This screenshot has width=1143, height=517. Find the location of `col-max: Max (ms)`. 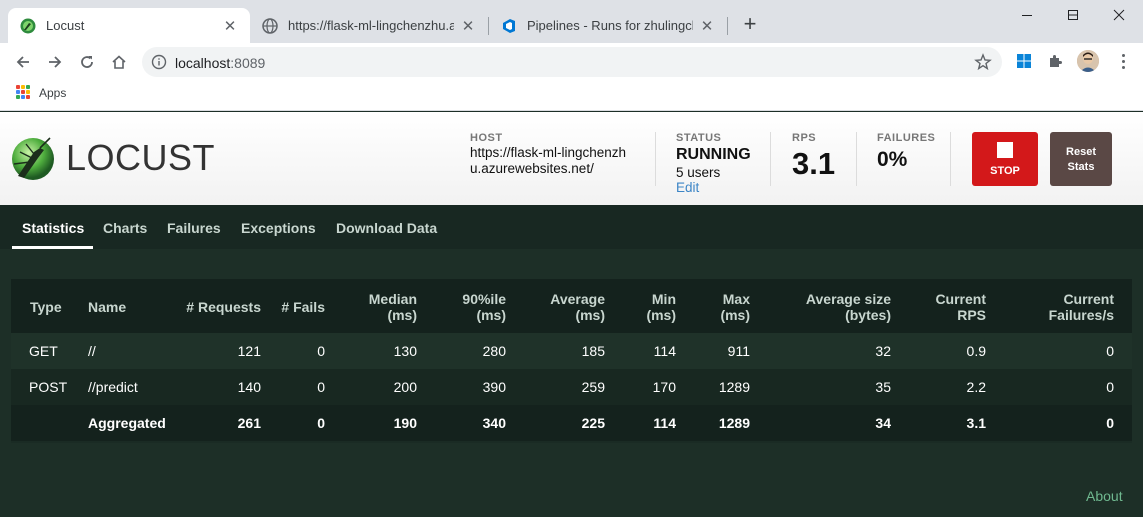

col-max: Max (ms) is located at coordinates (735, 307).